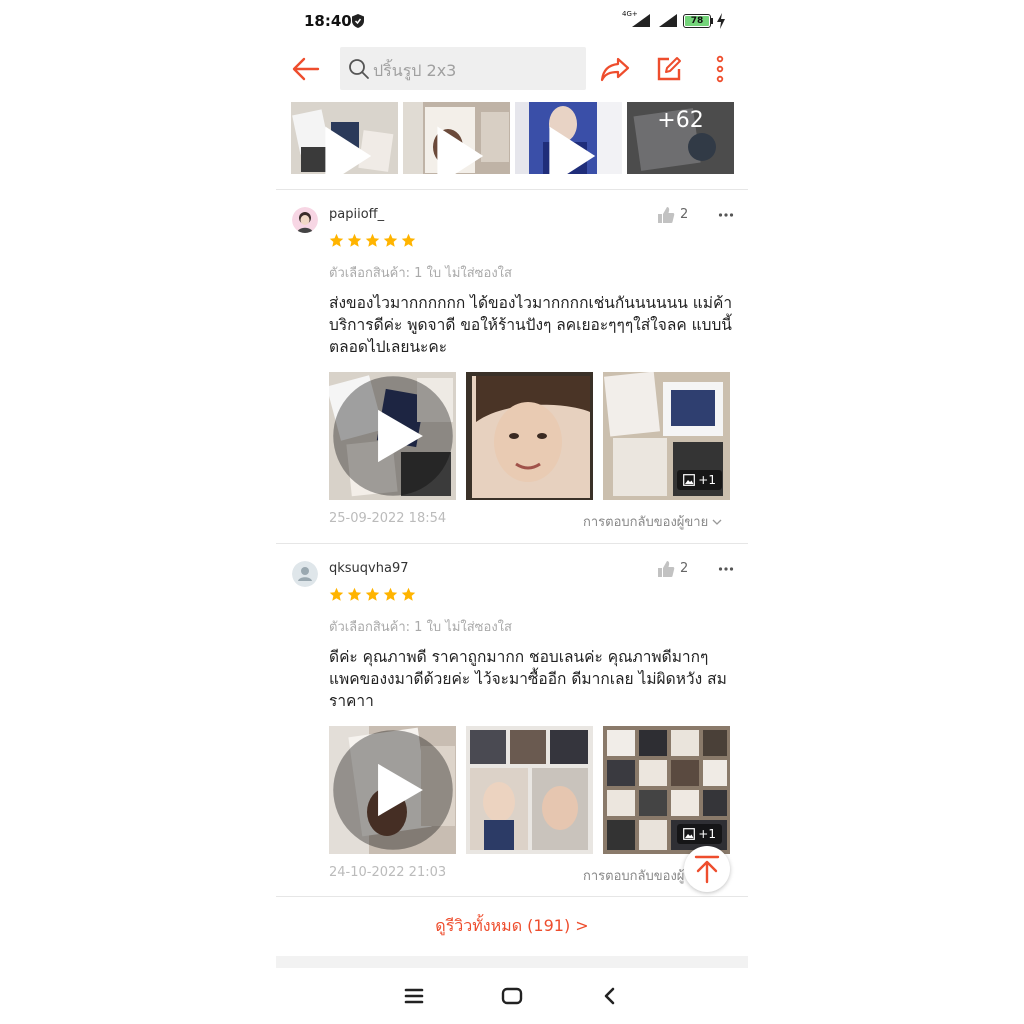  Describe the element at coordinates (328, 21) in the screenshot. I see `status-time: 18:40` at that location.